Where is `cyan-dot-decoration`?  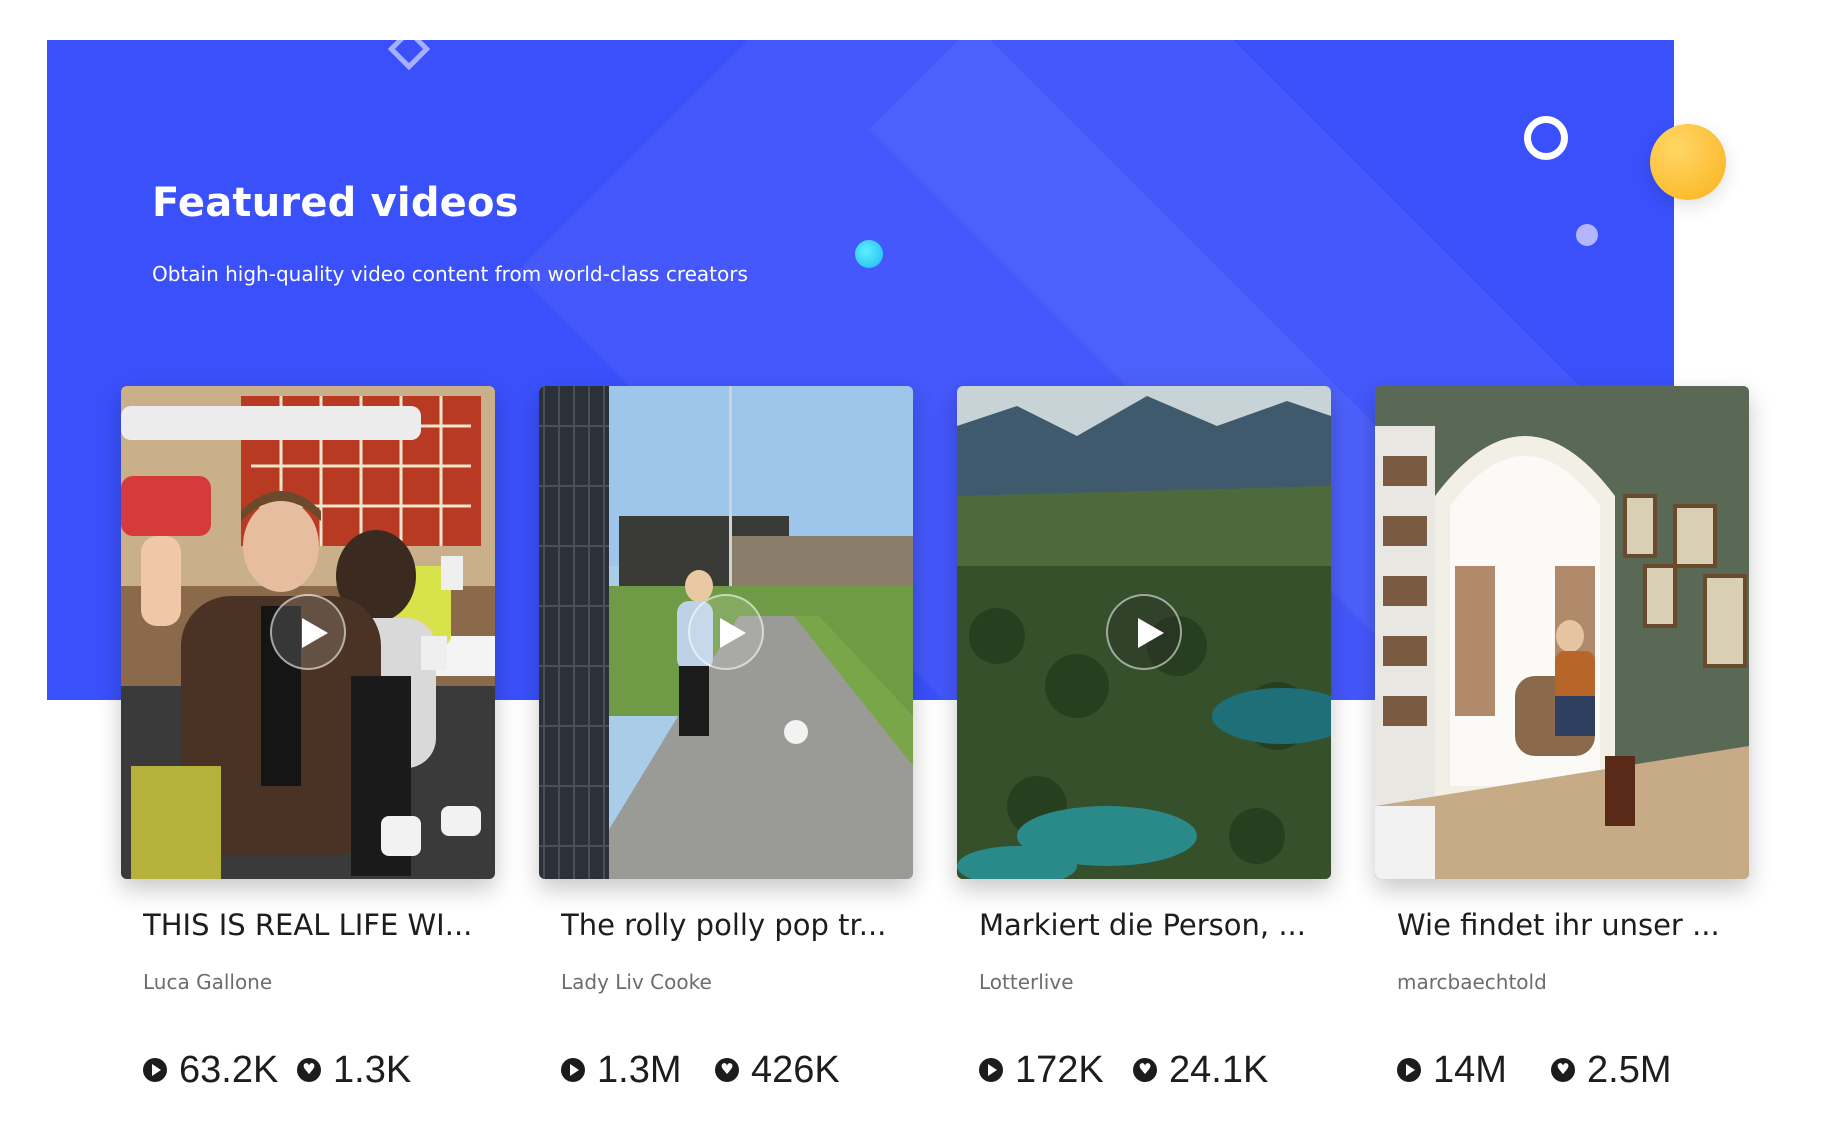 cyan-dot-decoration is located at coordinates (869, 254).